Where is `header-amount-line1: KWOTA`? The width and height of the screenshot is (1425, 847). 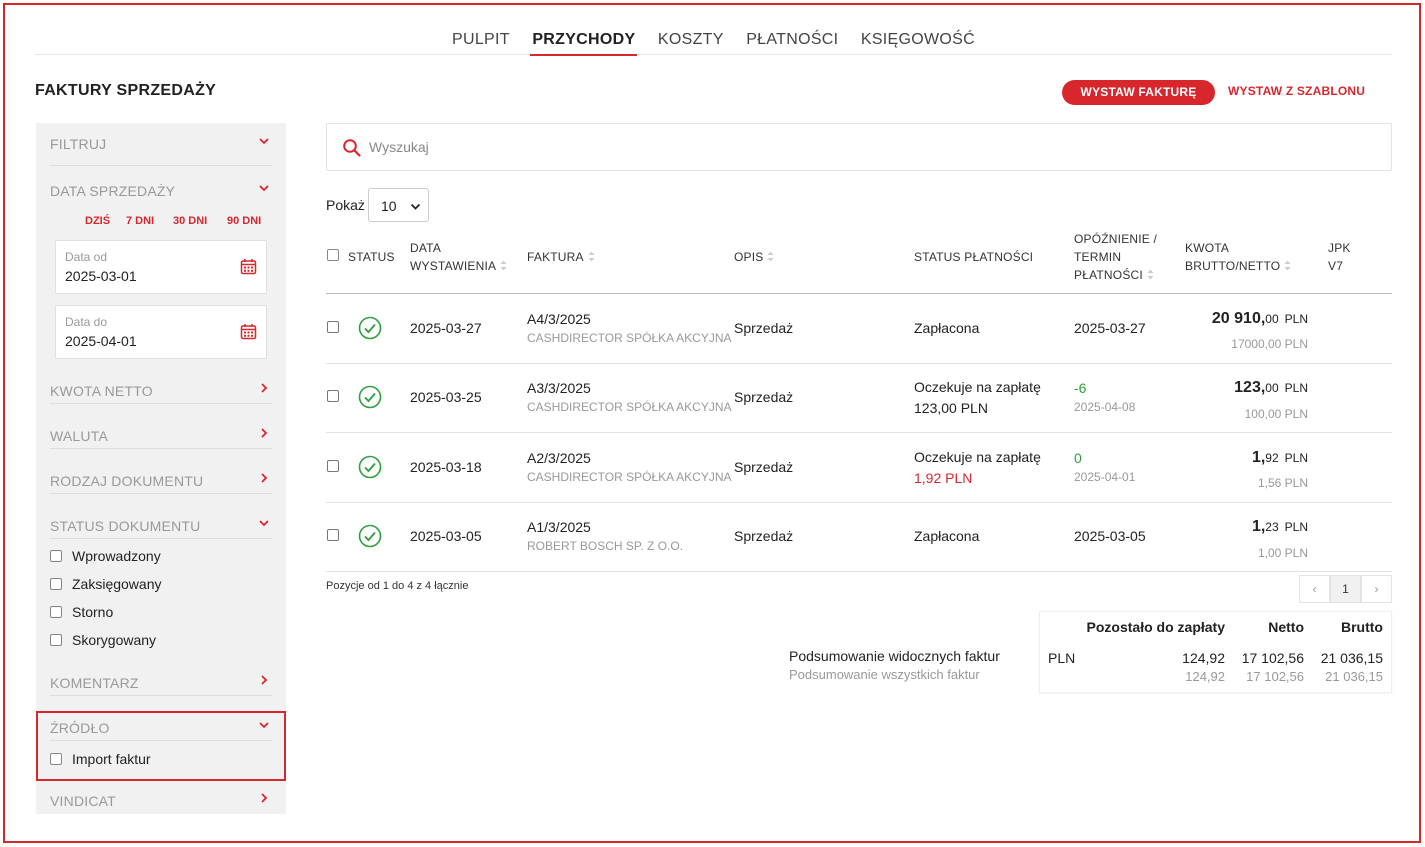
header-amount-line1: KWOTA is located at coordinates (1207, 248).